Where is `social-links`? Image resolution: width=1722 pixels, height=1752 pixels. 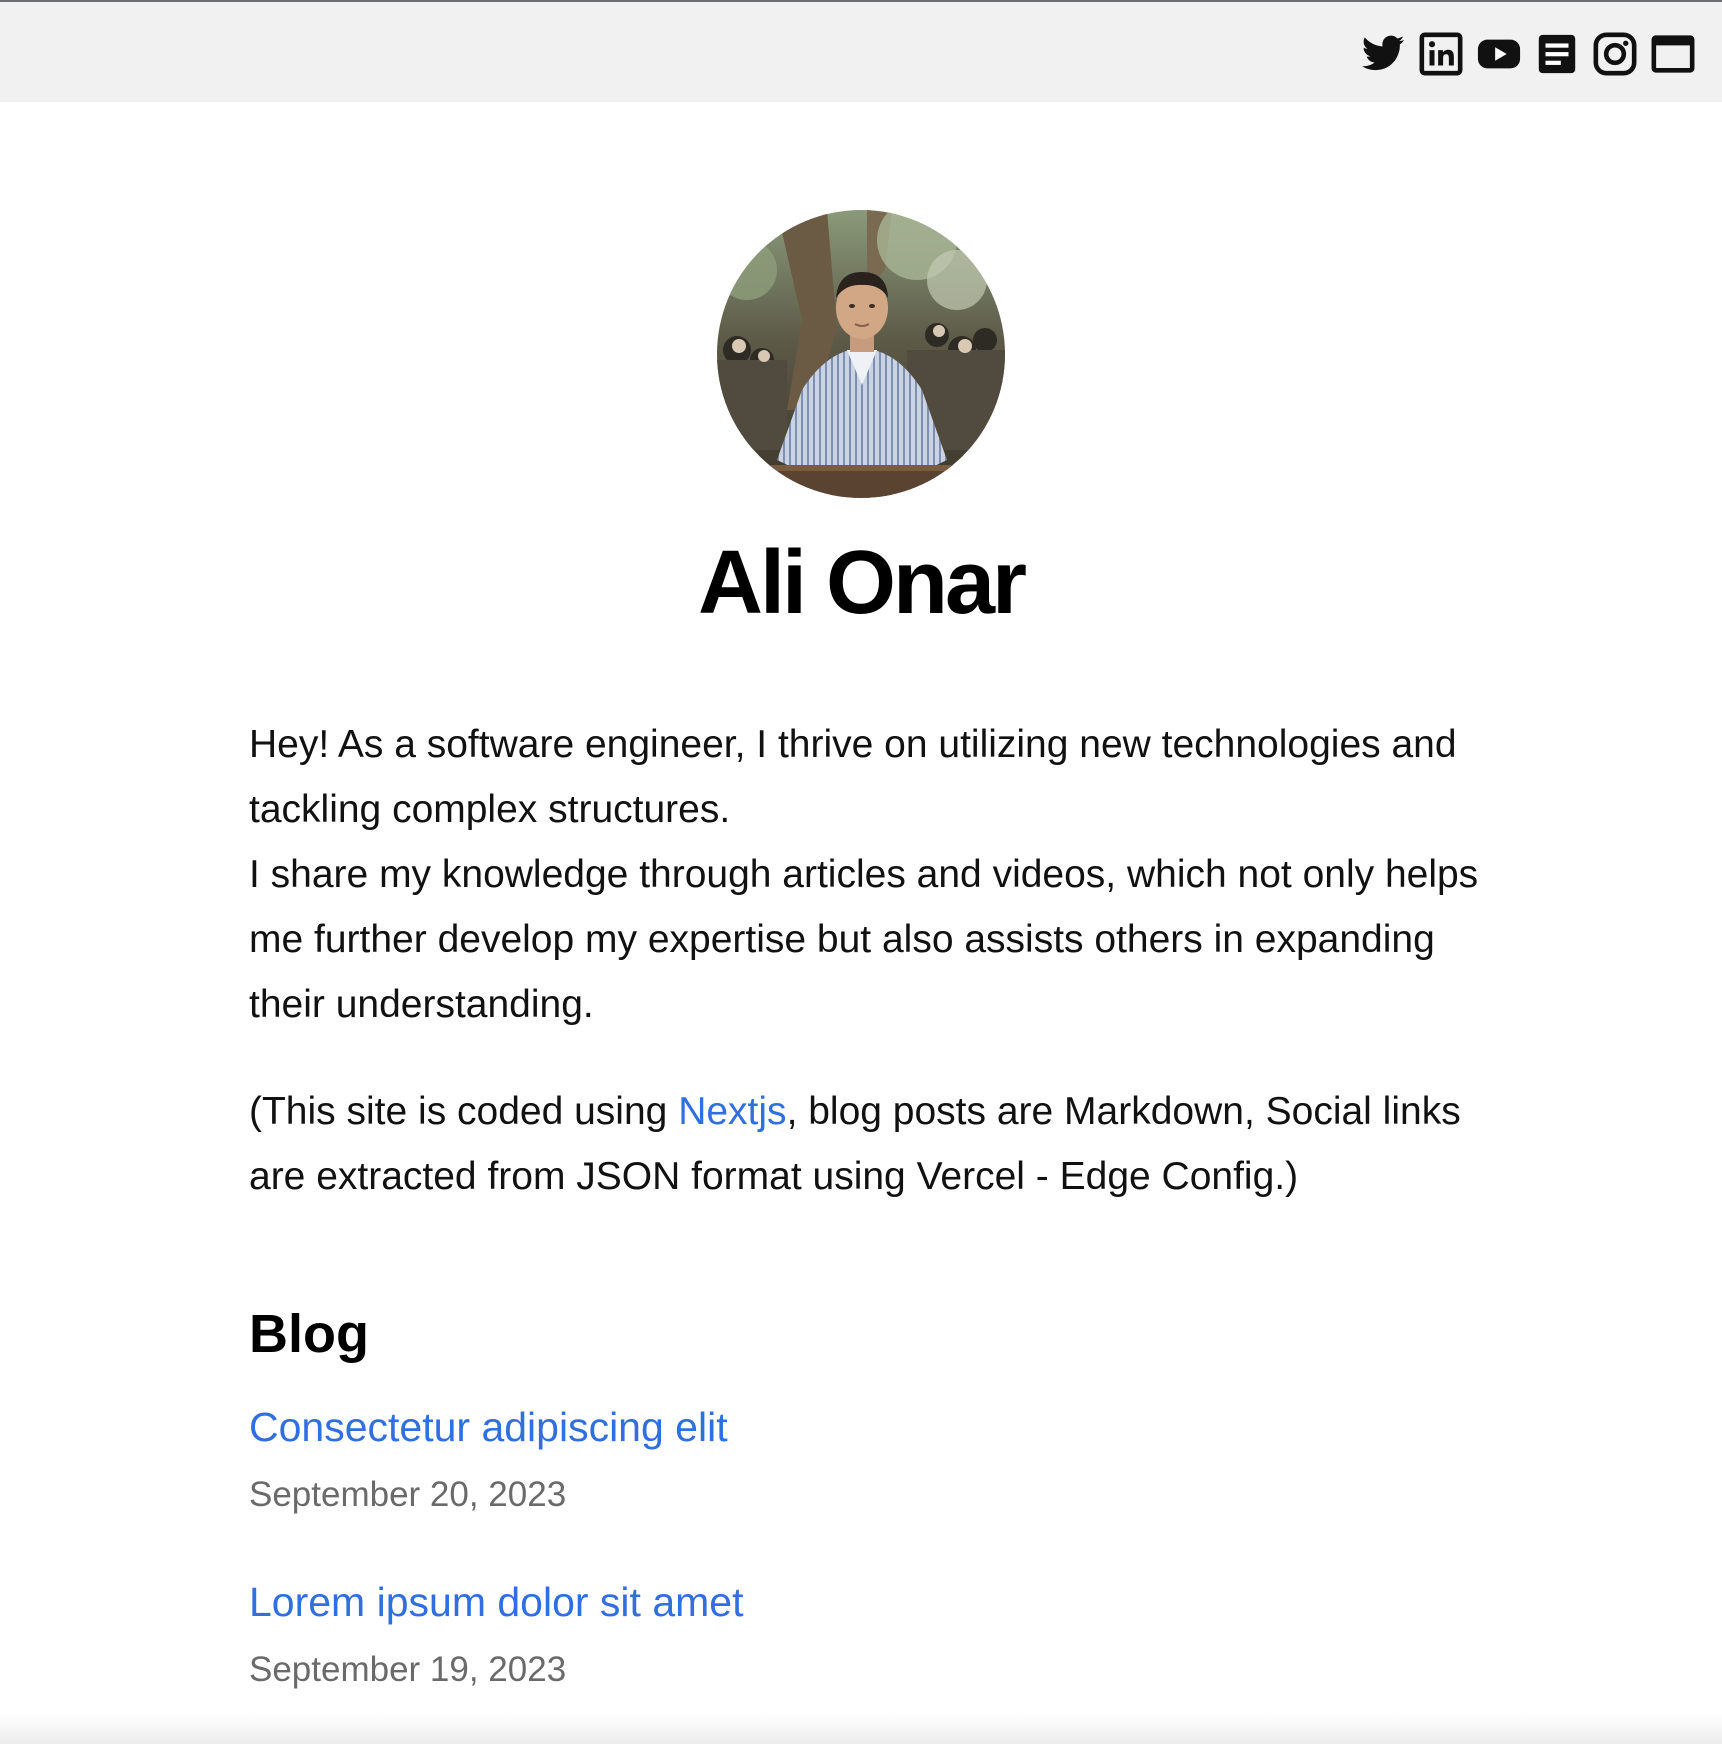
social-links is located at coordinates (1528, 54).